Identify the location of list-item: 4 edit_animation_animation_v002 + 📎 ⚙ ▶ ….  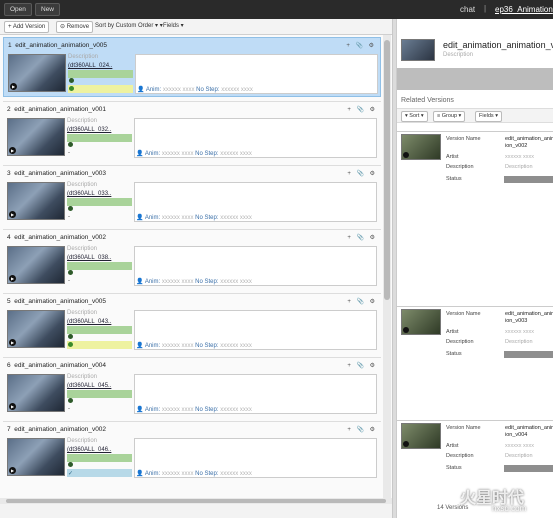
(192, 259).